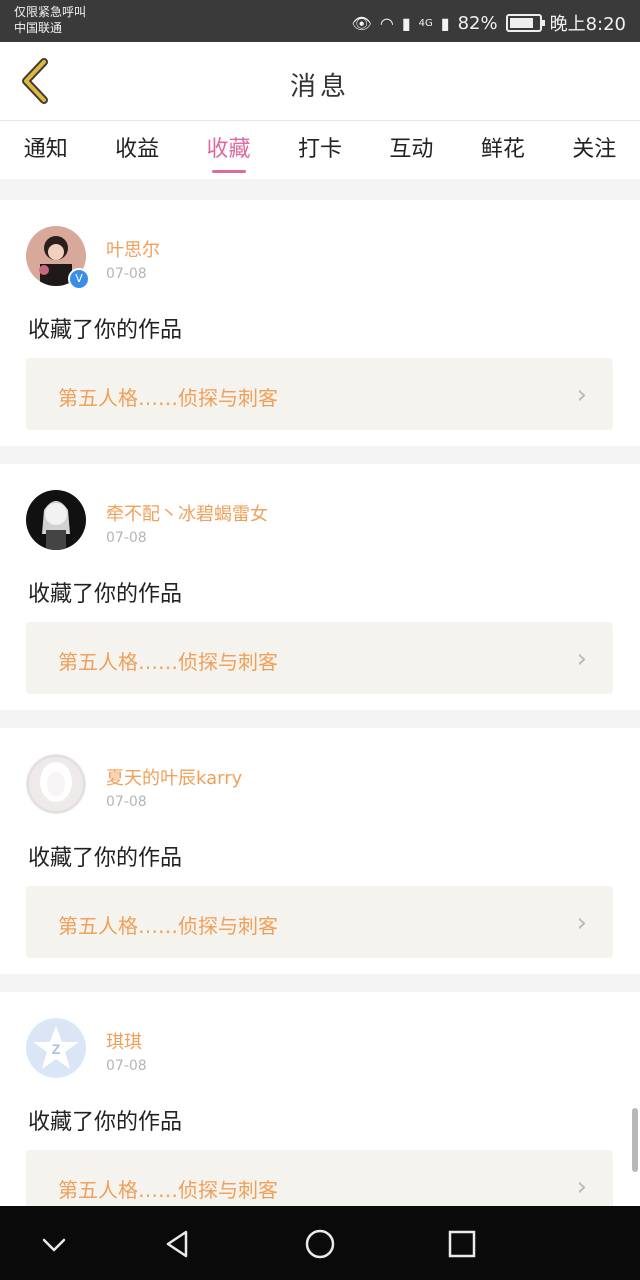  I want to click on app-header: 消息, so click(320, 81).